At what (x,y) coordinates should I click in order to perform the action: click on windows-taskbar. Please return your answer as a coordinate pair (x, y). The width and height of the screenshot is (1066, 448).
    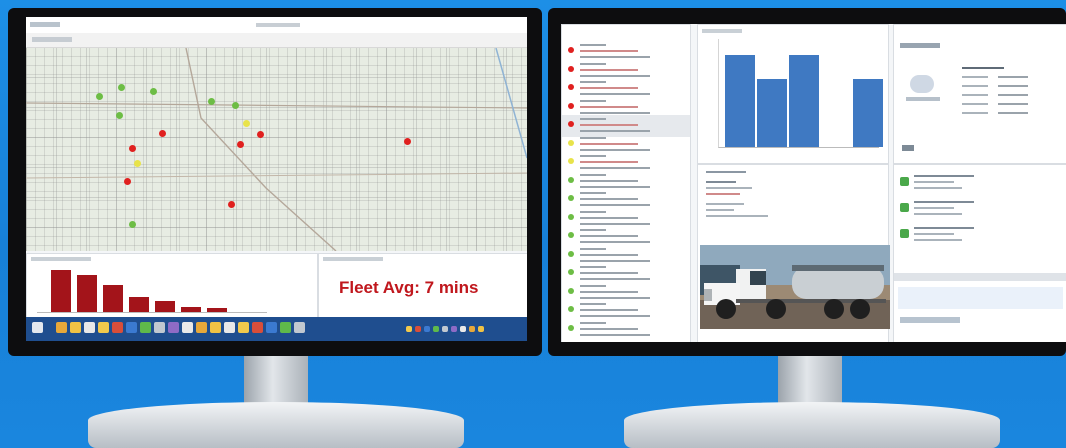
    Looking at the image, I should click on (276, 329).